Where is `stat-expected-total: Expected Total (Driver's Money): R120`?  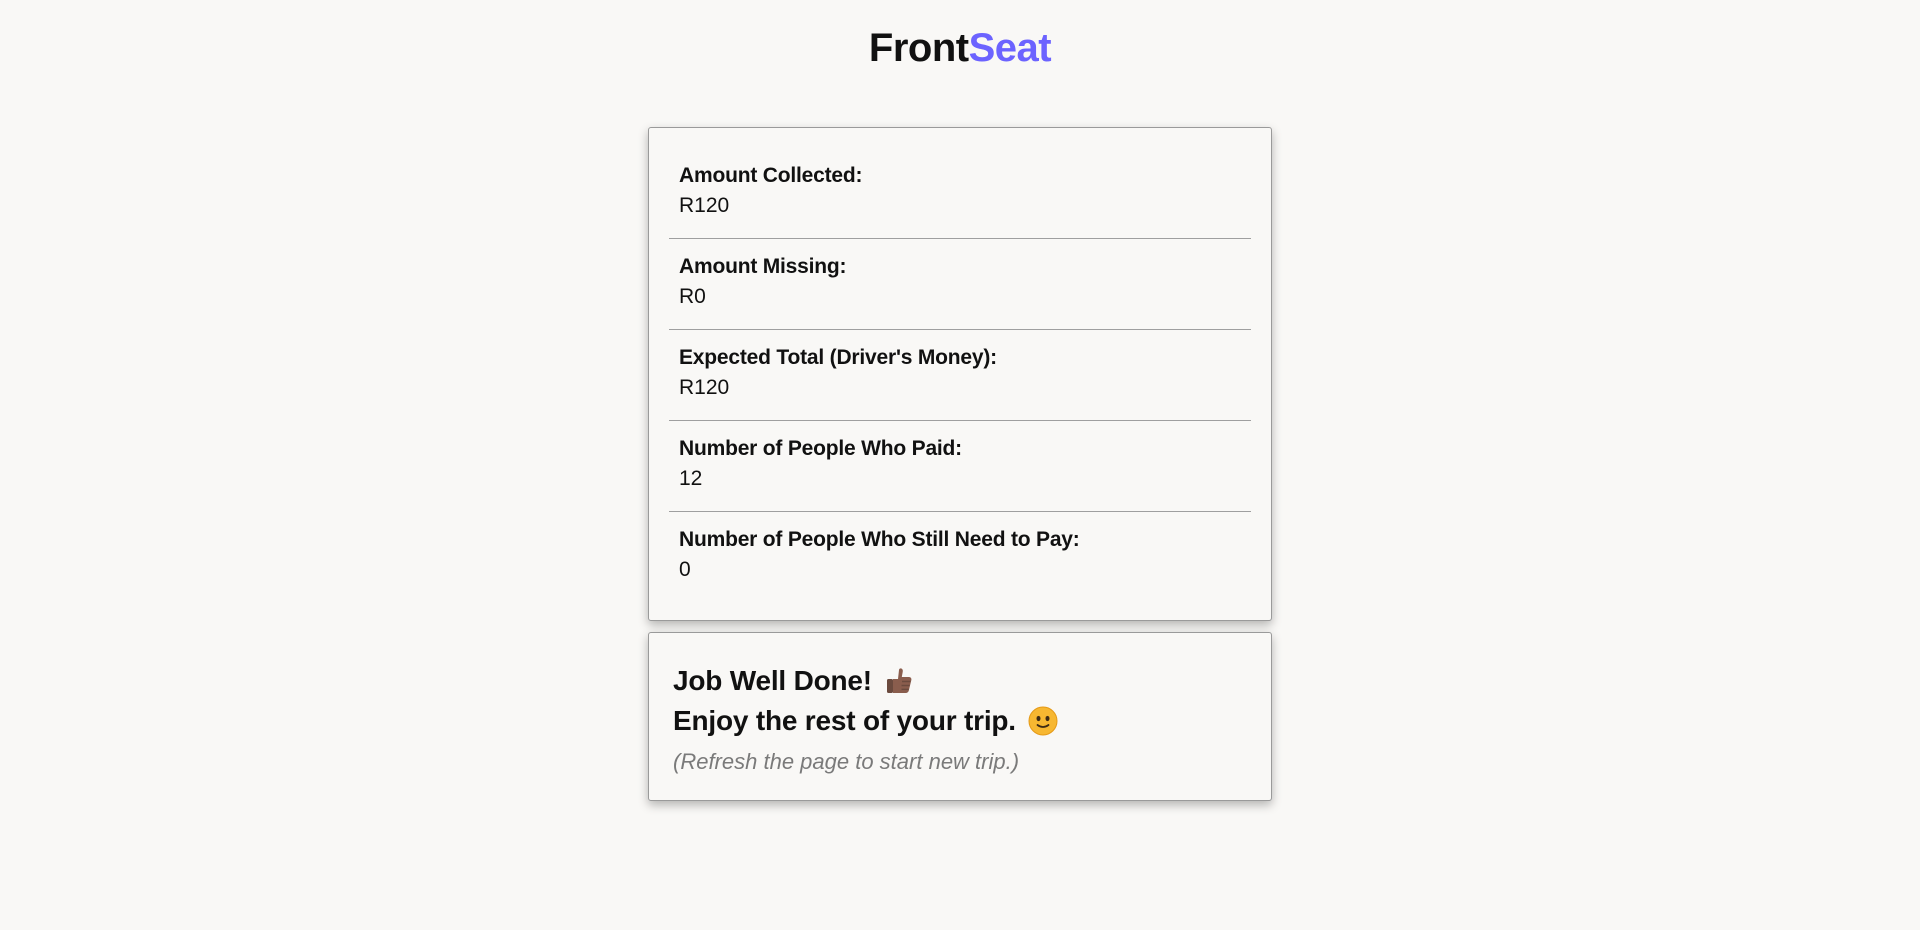 stat-expected-total: Expected Total (Driver's Money): R120 is located at coordinates (960, 375).